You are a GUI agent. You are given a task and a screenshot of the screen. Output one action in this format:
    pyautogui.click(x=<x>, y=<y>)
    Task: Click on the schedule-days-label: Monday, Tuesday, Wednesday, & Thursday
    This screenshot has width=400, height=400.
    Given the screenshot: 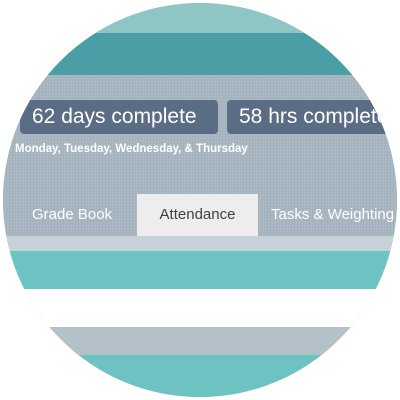 What is the action you would take?
    pyautogui.click(x=131, y=149)
    